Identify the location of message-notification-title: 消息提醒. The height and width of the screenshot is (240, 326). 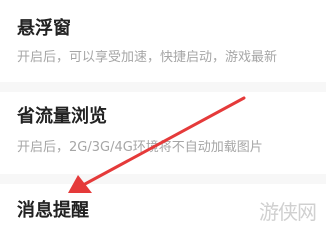
(53, 210).